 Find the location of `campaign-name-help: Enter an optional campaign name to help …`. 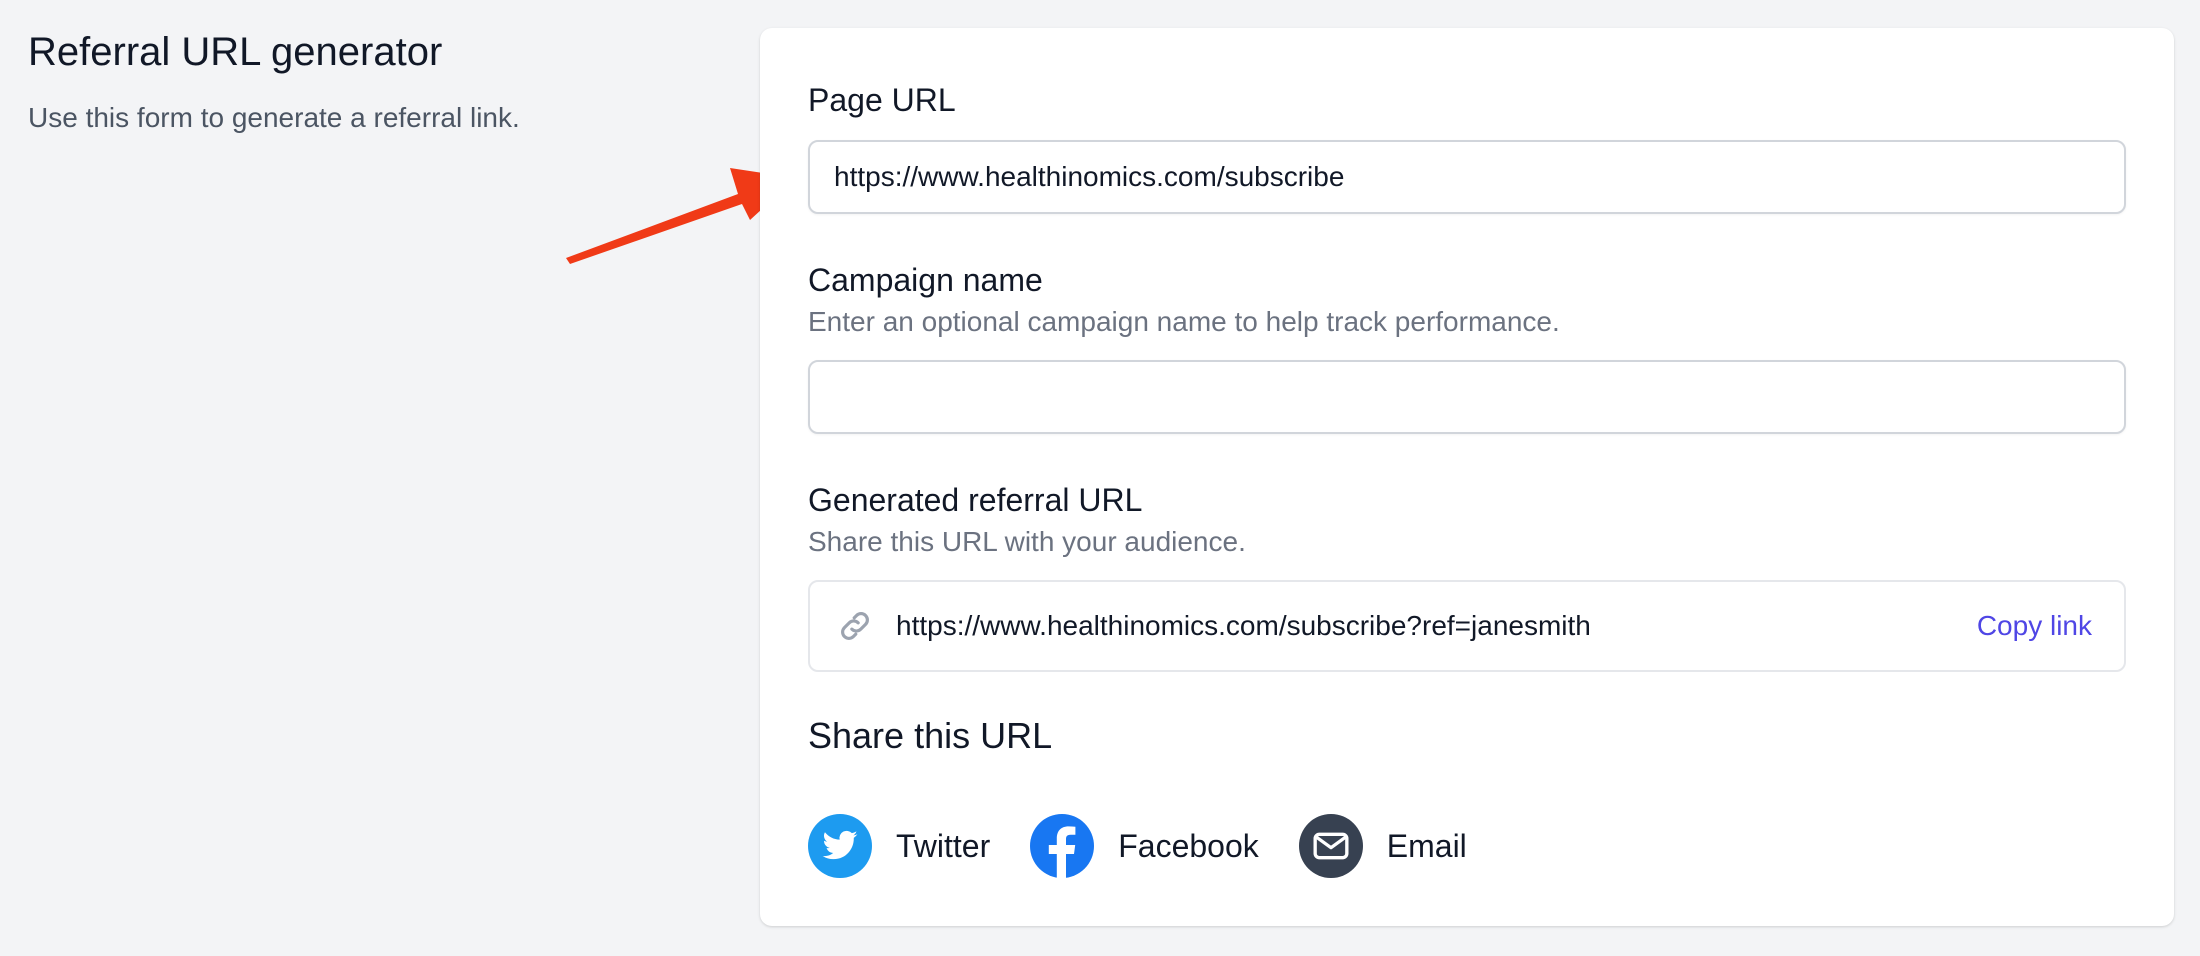

campaign-name-help: Enter an optional campaign name to help … is located at coordinates (1184, 321).